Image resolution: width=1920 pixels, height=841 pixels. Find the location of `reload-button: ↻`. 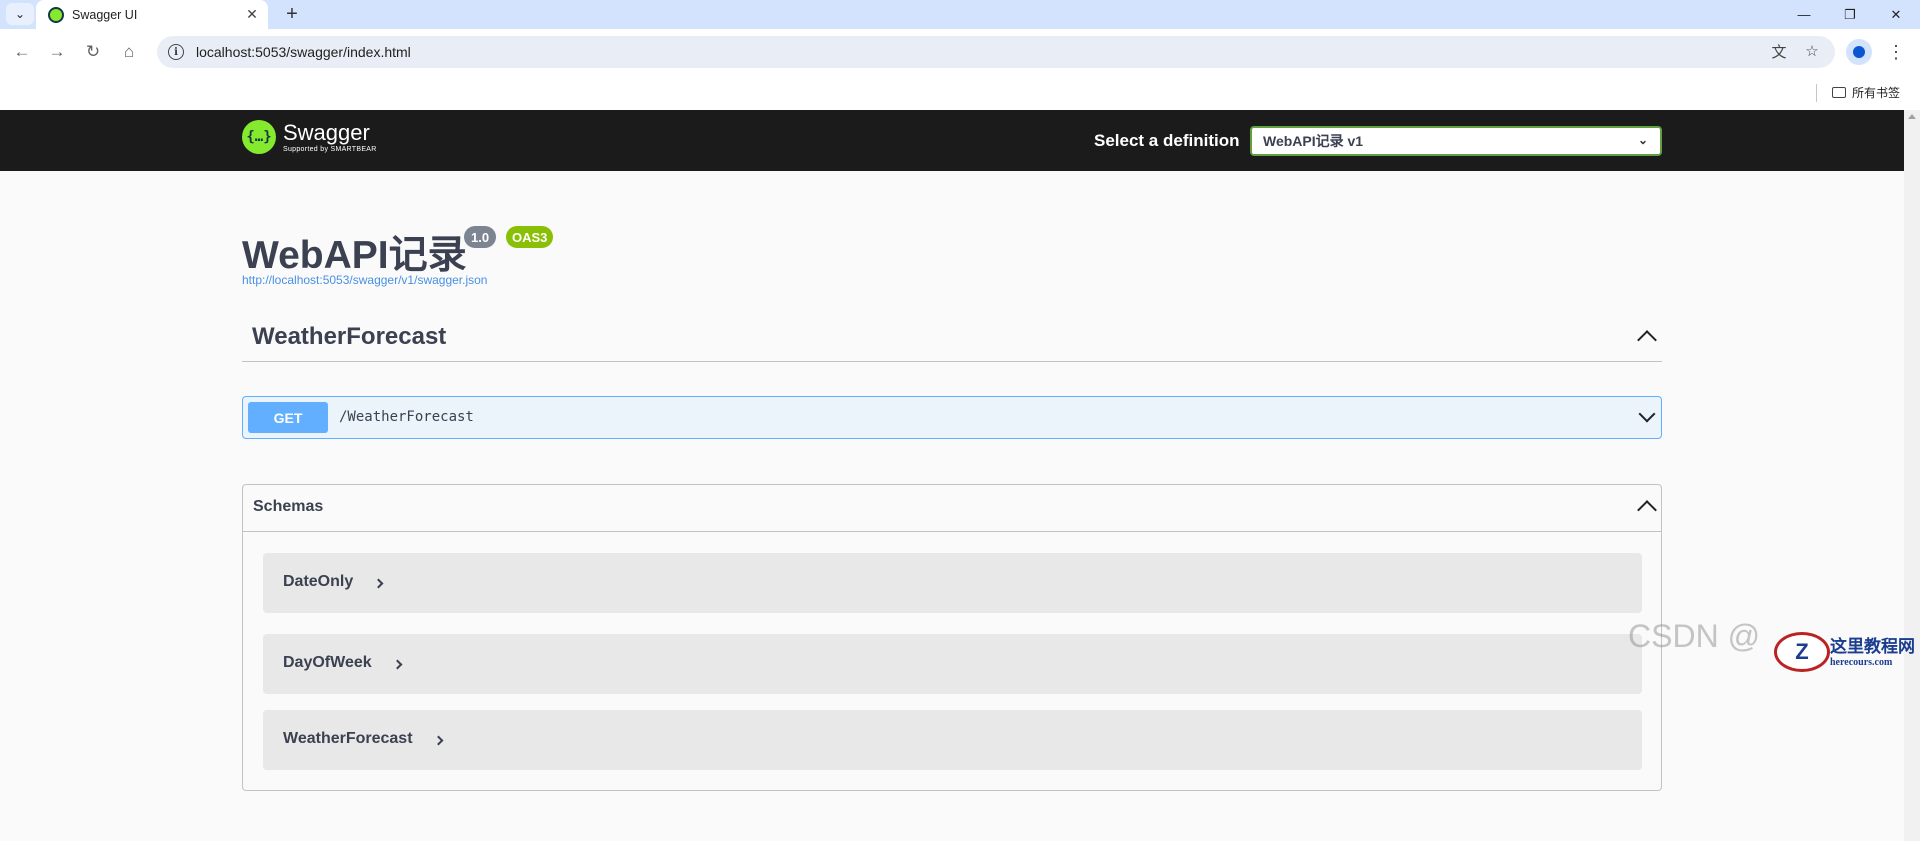

reload-button: ↻ is located at coordinates (93, 52).